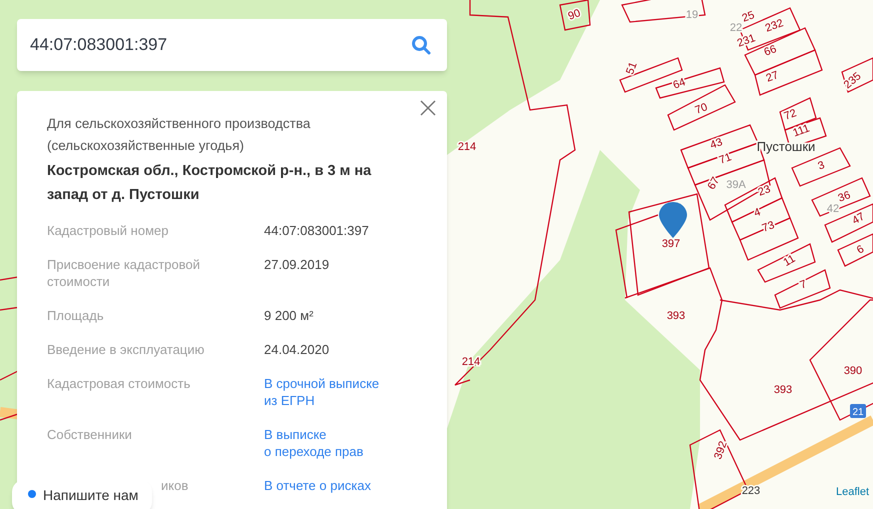 The width and height of the screenshot is (873, 509). I want to click on route-sign: 21, so click(858, 411).